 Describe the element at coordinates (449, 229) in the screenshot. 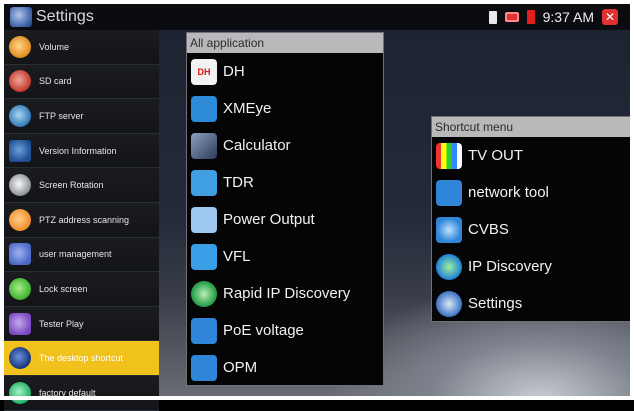

I see `cvbs-icon` at that location.